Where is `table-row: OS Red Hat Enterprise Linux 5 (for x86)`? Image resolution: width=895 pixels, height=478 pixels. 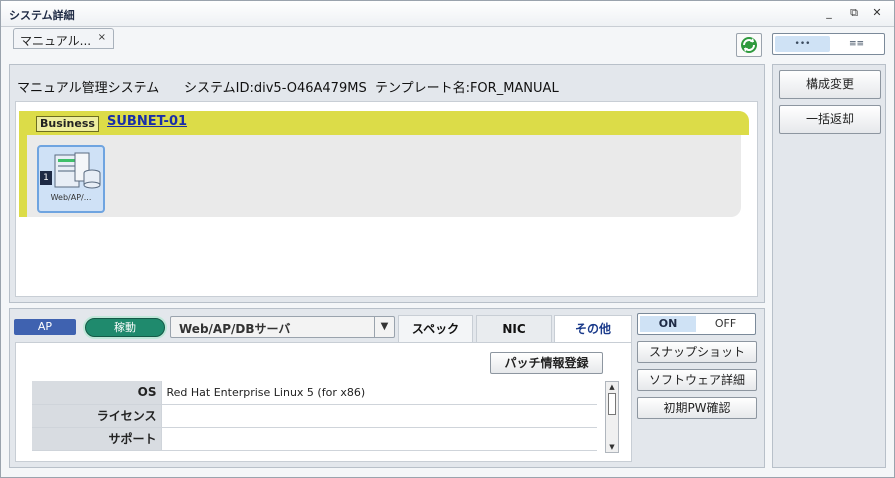 table-row: OS Red Hat Enterprise Linux 5 (for x86) is located at coordinates (314, 393).